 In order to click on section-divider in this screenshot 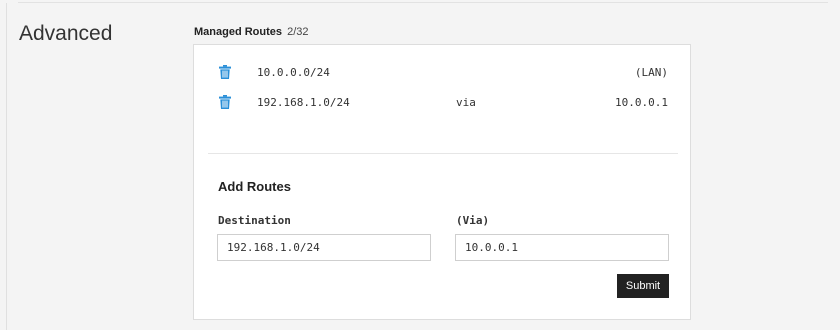, I will do `click(443, 153)`.